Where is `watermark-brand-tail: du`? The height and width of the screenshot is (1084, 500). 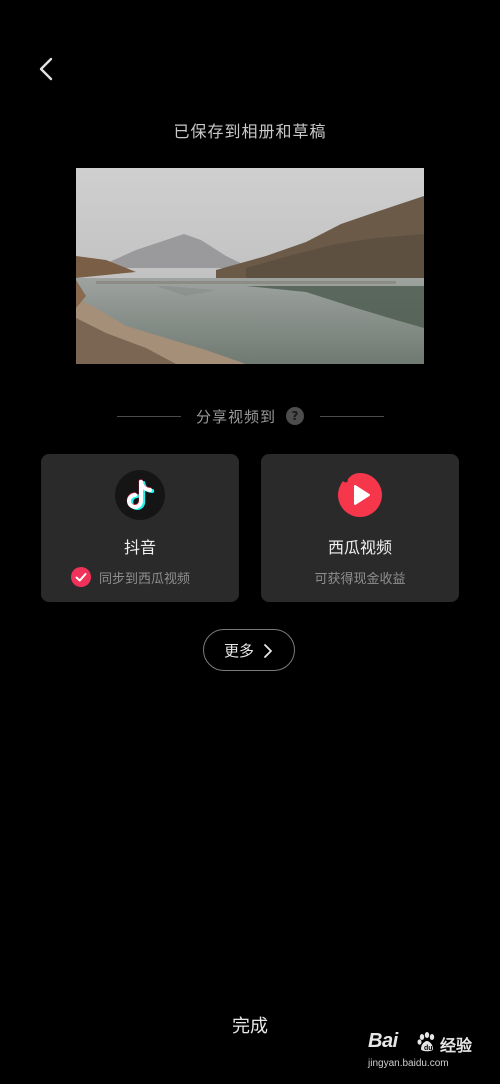 watermark-brand-tail: du is located at coordinates (428, 1048).